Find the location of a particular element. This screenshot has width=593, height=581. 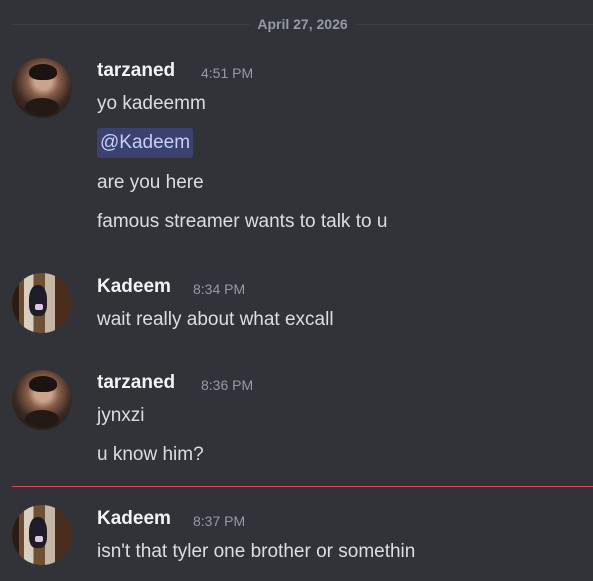

message-text: wait really about what excall is located at coordinates (215, 319).